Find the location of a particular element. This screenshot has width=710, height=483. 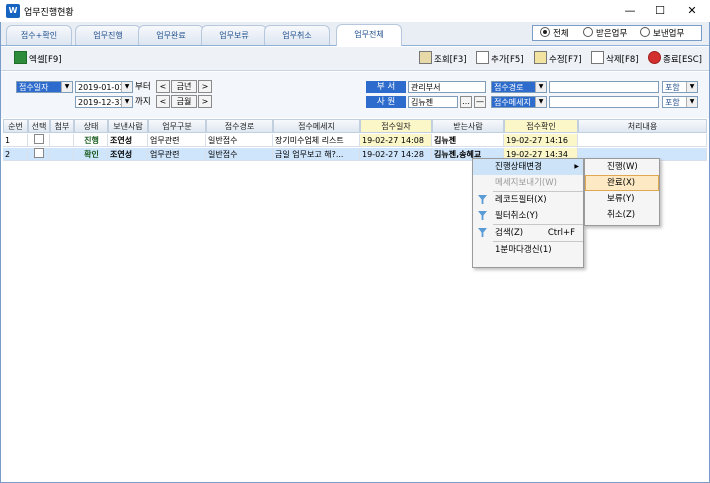

window-title: 업무진행현황 is located at coordinates (49, 13).